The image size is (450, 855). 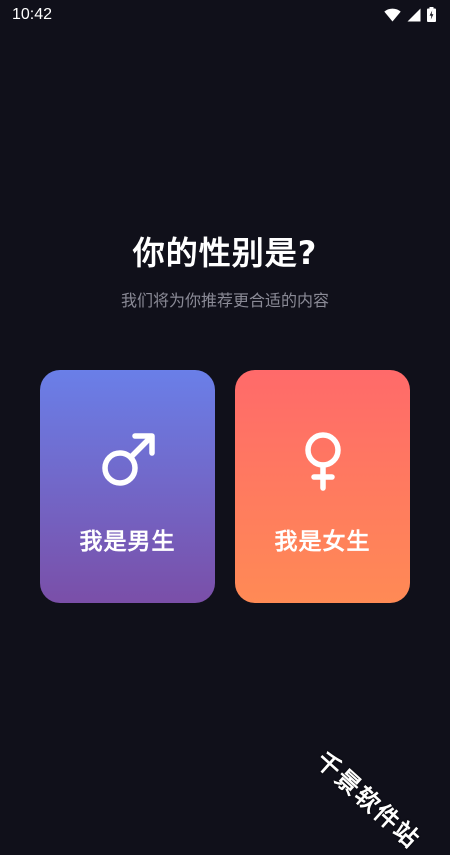 I want to click on signal-icon, so click(x=414, y=15).